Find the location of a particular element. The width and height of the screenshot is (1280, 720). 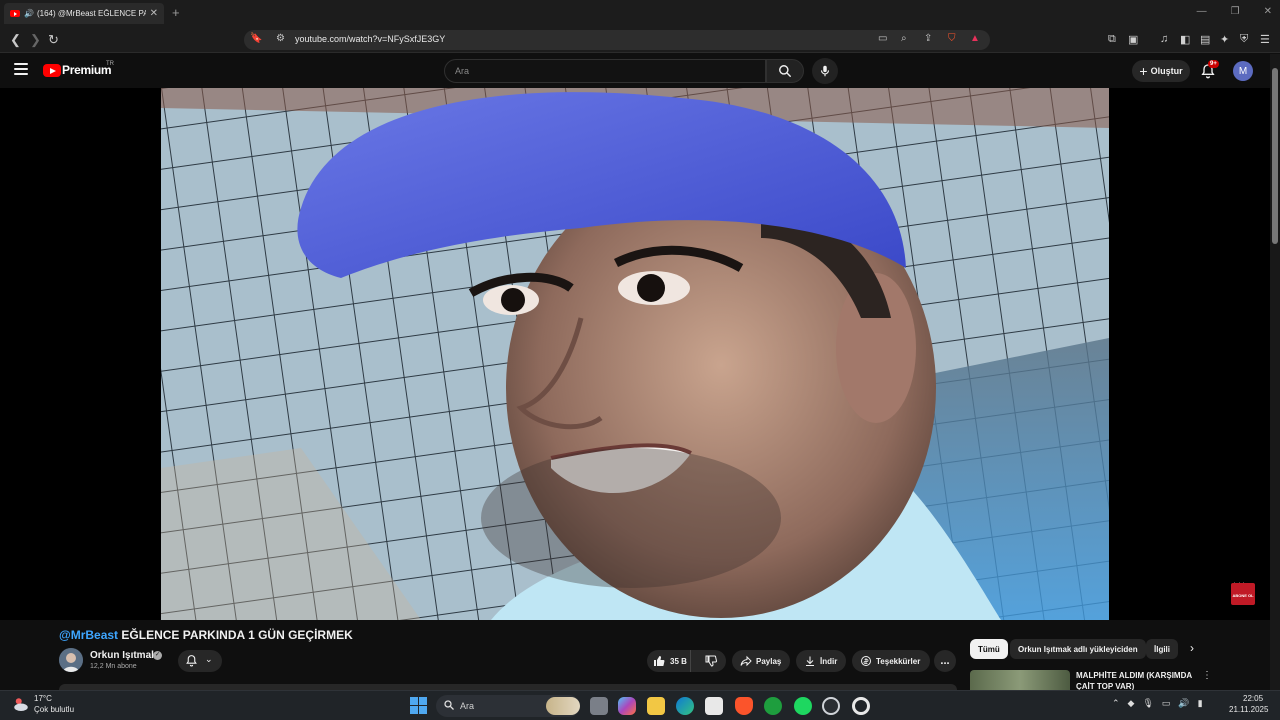

weather-description: Çok bulutlu is located at coordinates (54, 709).